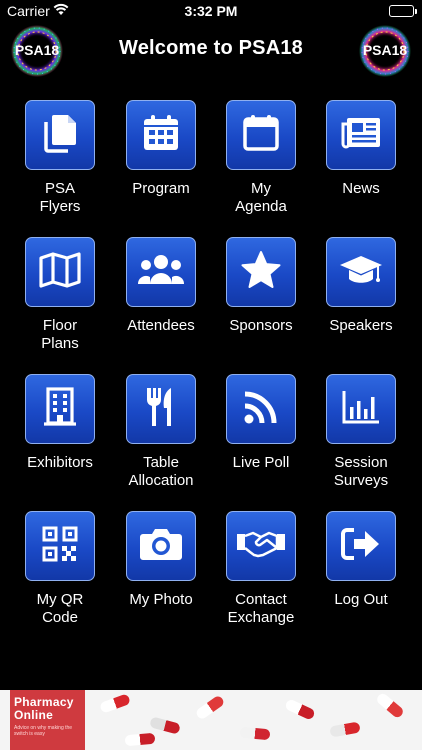 The width and height of the screenshot is (422, 750). I want to click on tile-label: Session Surveys, so click(361, 471).